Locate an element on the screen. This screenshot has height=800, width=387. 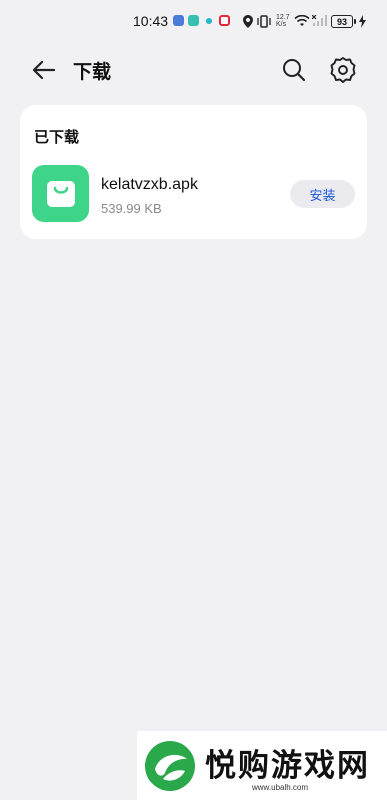
network-speed: 12.7 K/s is located at coordinates (283, 21).